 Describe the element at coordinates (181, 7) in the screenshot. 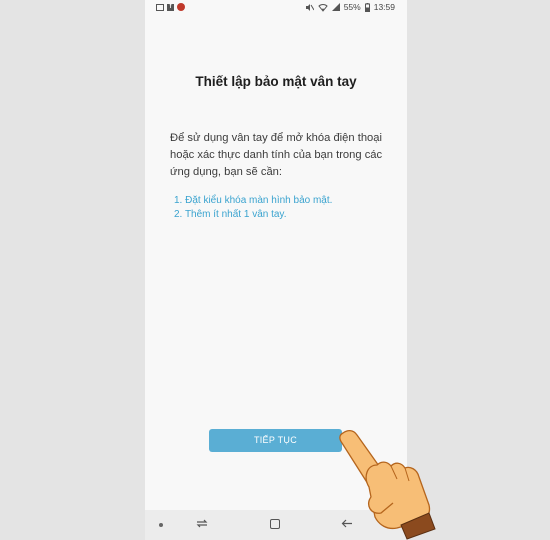

I see `app-icon` at that location.